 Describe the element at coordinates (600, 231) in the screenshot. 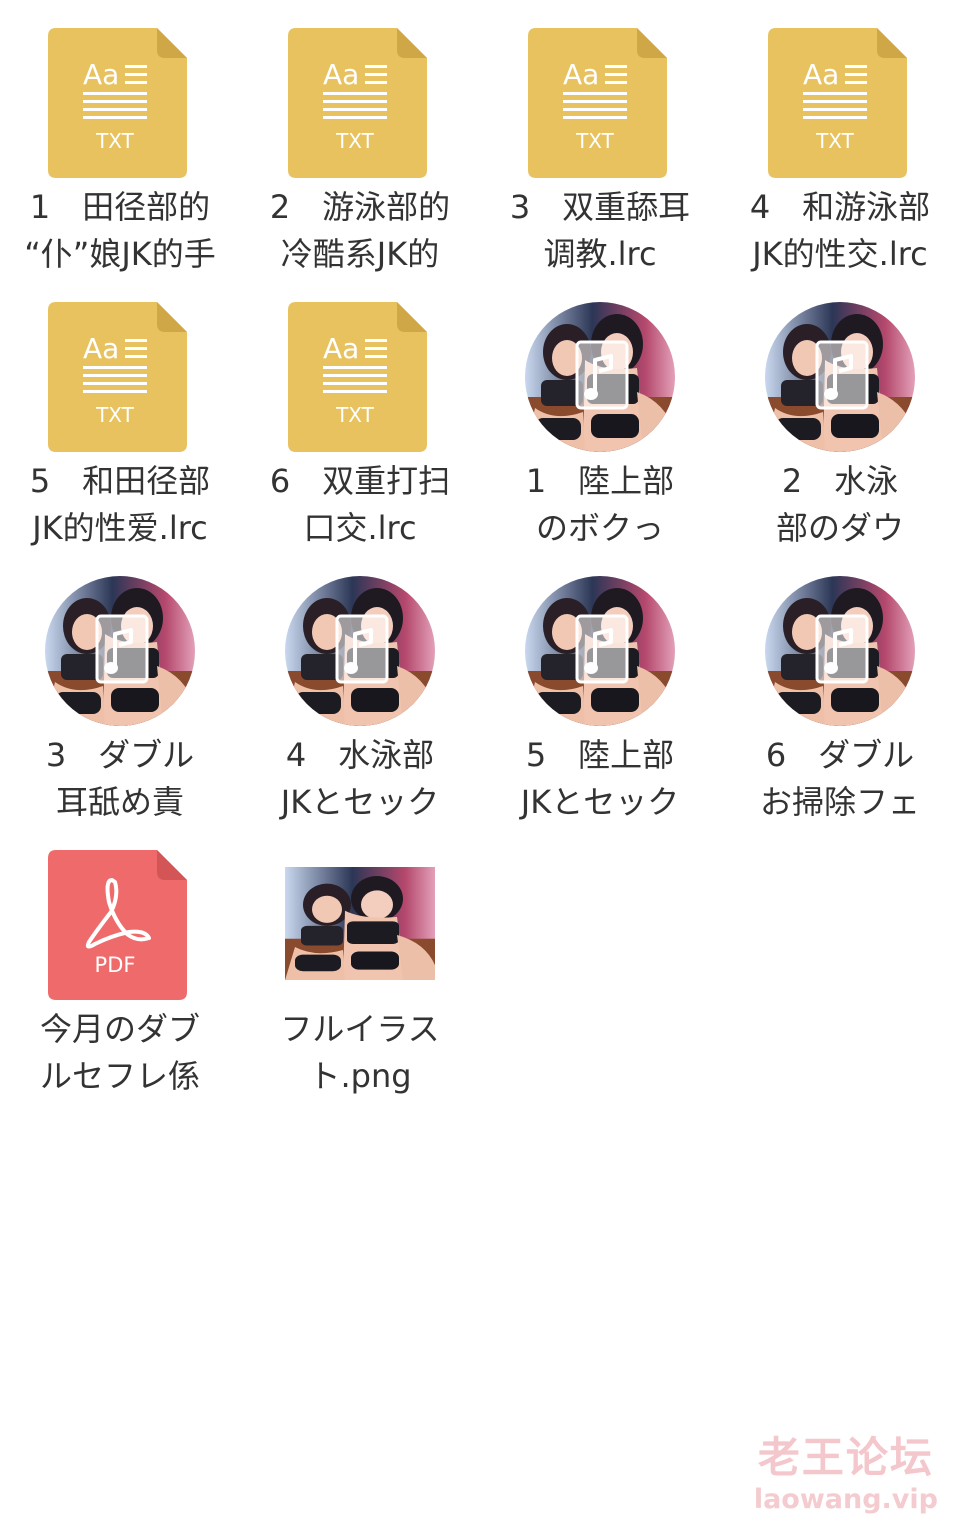

I see `file-name: 3 双重舔耳 调教.lrc` at that location.